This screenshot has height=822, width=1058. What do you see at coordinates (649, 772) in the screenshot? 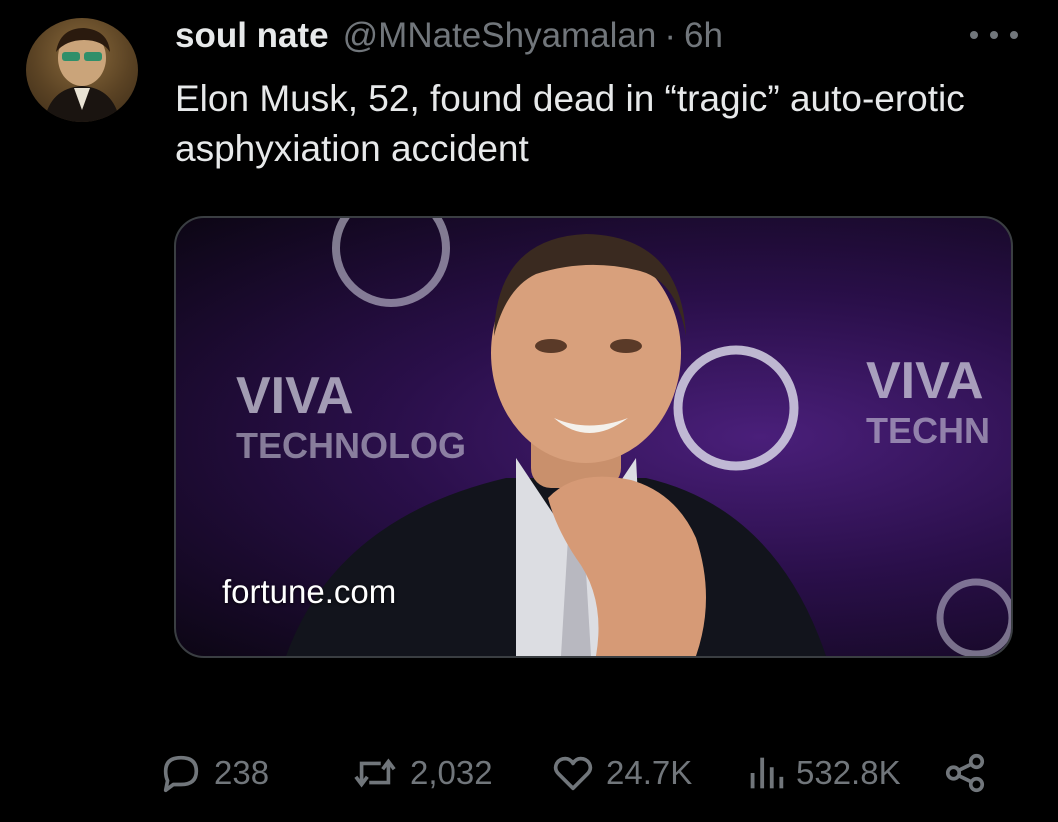
I see `like-count: 24.7K` at bounding box center [649, 772].